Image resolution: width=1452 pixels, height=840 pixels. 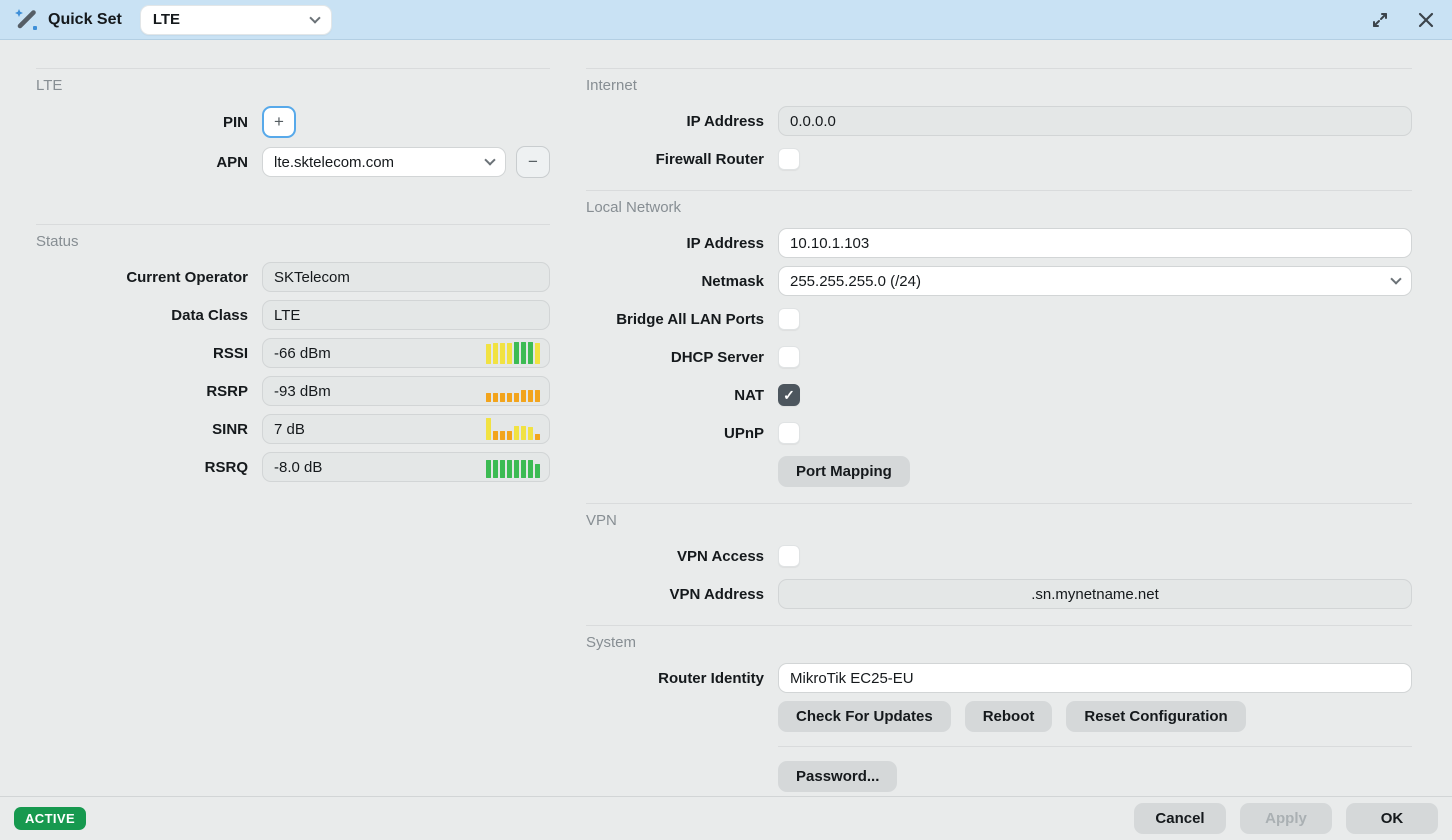 I want to click on ok-button: OK, so click(x=1392, y=818).